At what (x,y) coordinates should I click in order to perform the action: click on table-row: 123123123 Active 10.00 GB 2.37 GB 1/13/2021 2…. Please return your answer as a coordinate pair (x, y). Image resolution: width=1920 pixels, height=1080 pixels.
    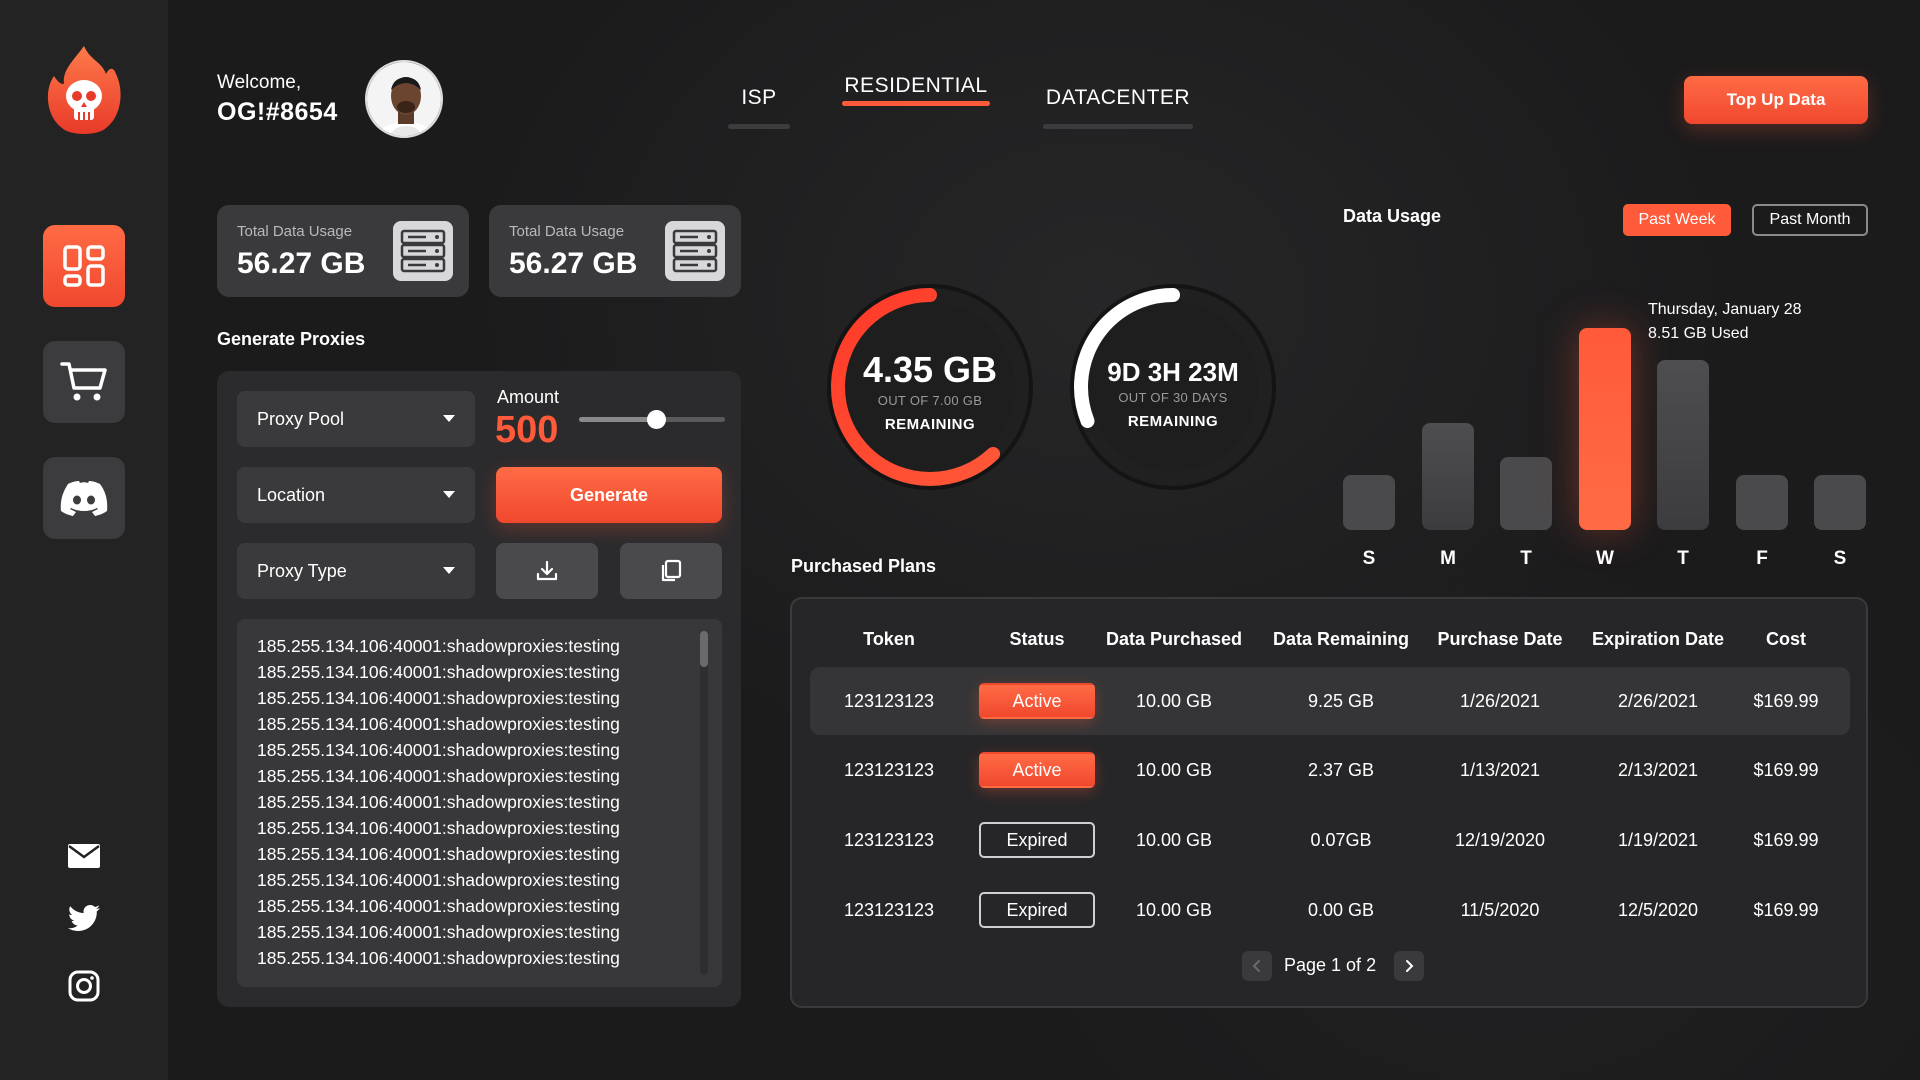
    Looking at the image, I should click on (1330, 770).